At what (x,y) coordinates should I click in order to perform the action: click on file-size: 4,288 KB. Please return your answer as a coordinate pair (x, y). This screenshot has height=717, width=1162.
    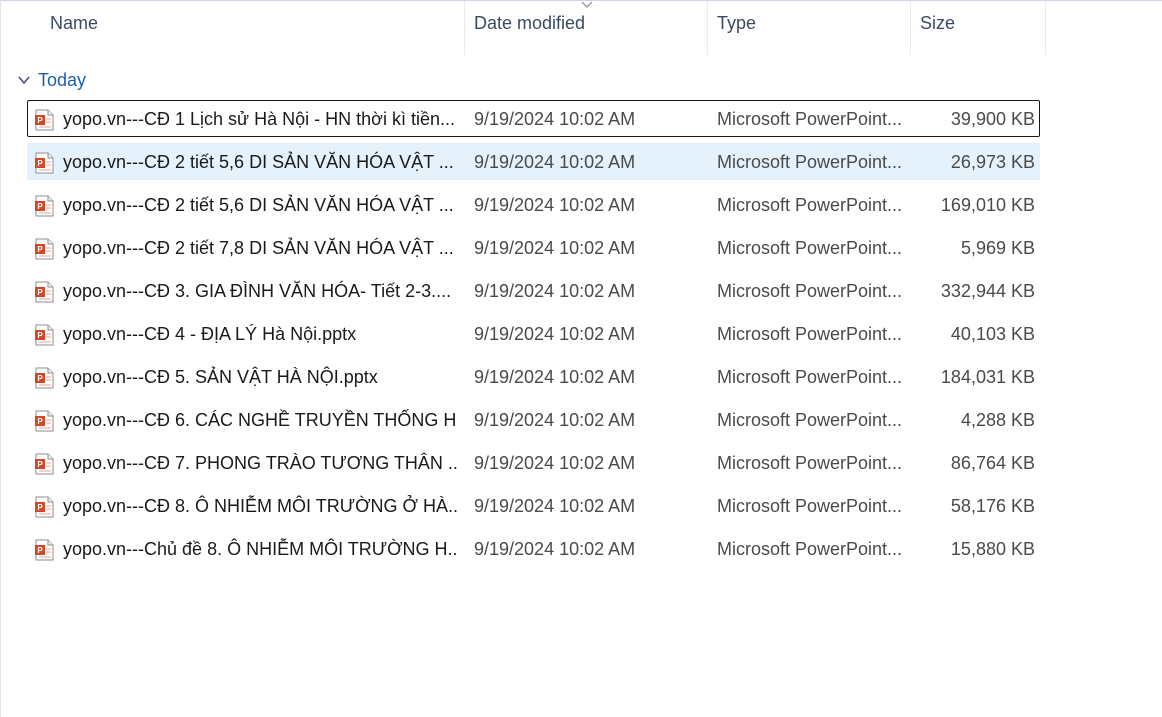
    Looking at the image, I should click on (997, 420).